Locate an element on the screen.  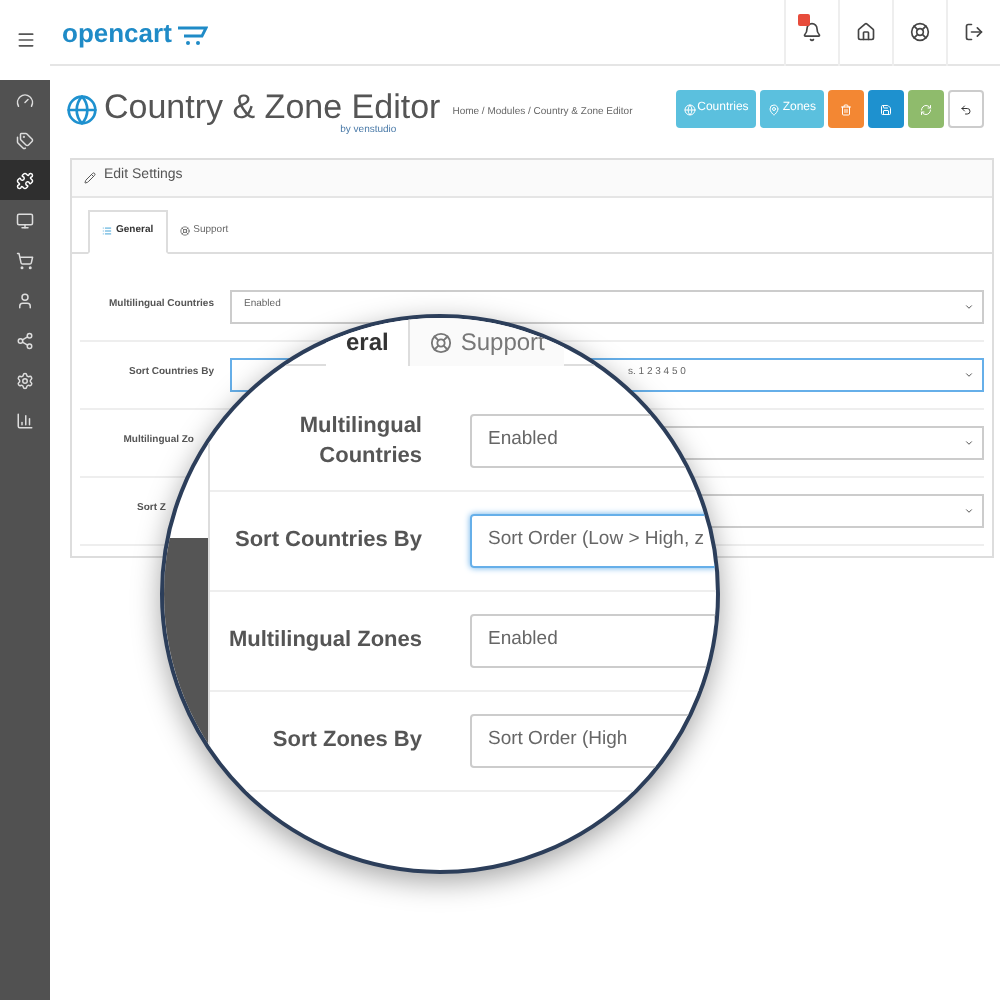
cart-logo-icon is located at coordinates (191, 35).